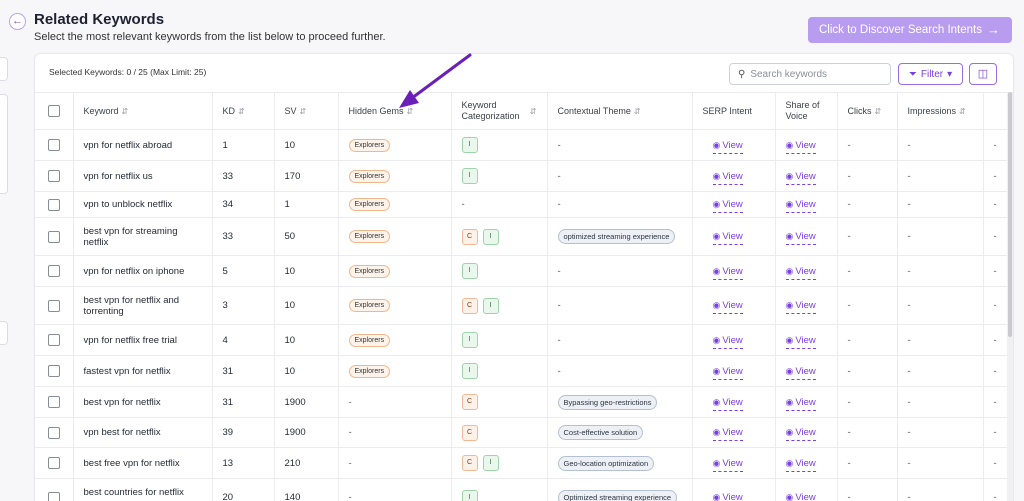 The height and width of the screenshot is (501, 1024). Describe the element at coordinates (369, 236) in the screenshot. I see `hidden-gem-badge: Explorers` at that location.